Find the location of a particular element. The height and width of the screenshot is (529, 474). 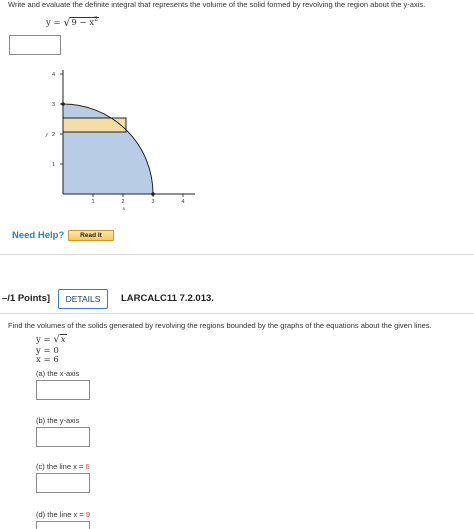

equation-radicand: 9 − x2 is located at coordinates (84, 22).